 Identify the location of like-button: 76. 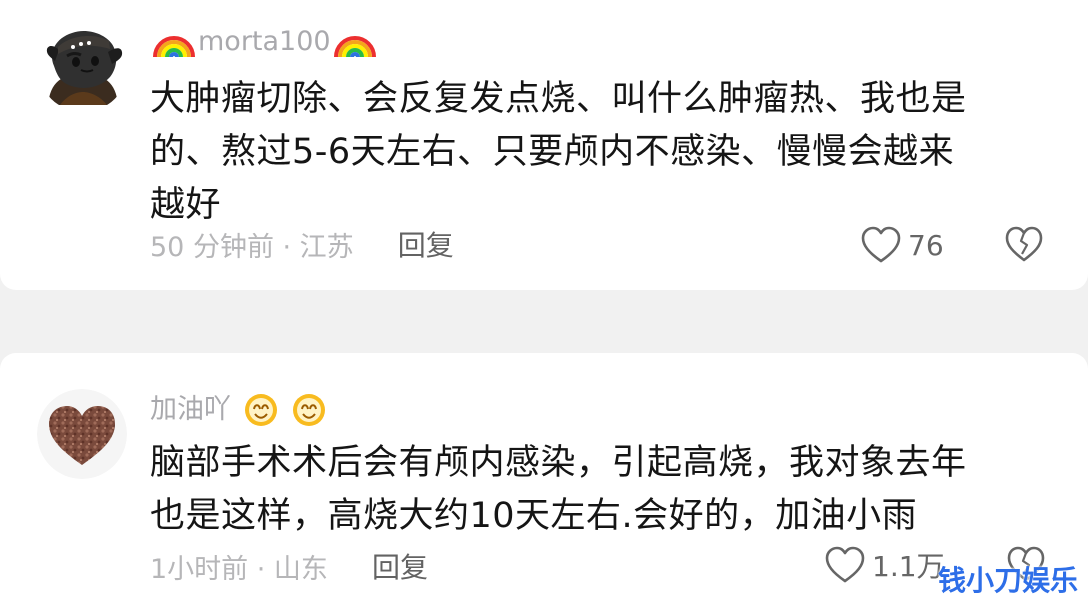
(902, 245).